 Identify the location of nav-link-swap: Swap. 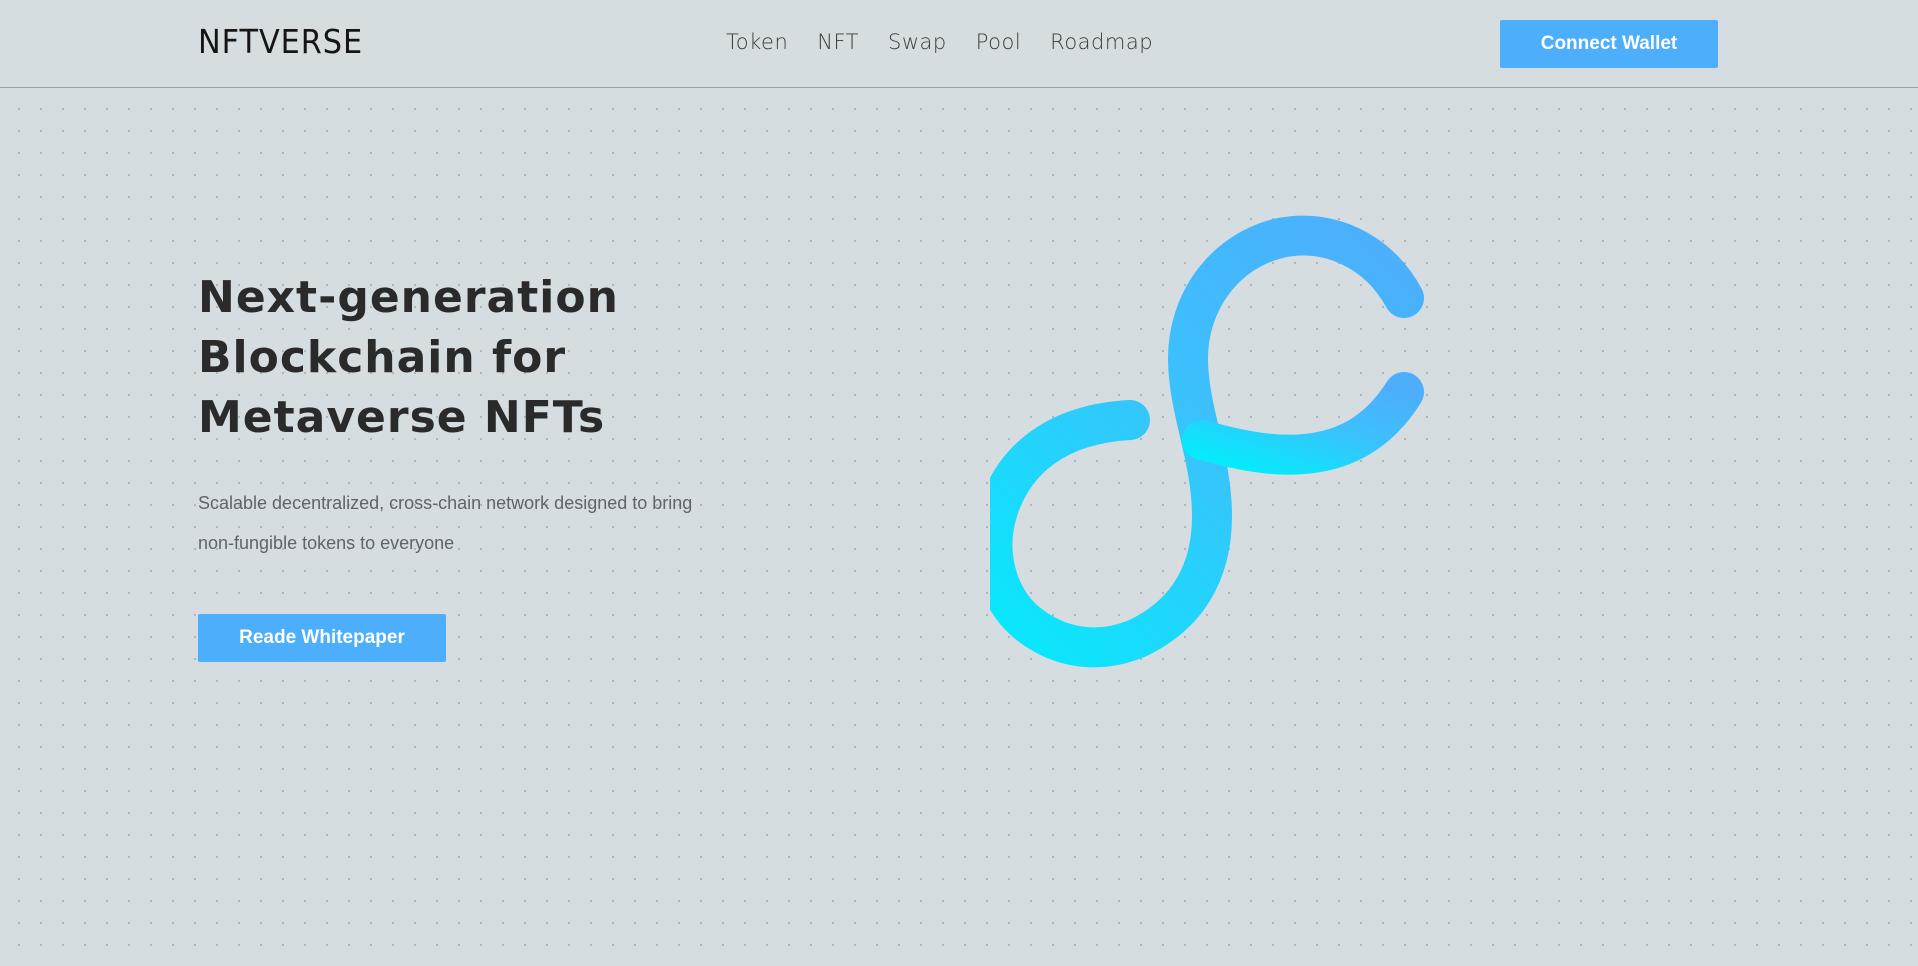
(917, 42).